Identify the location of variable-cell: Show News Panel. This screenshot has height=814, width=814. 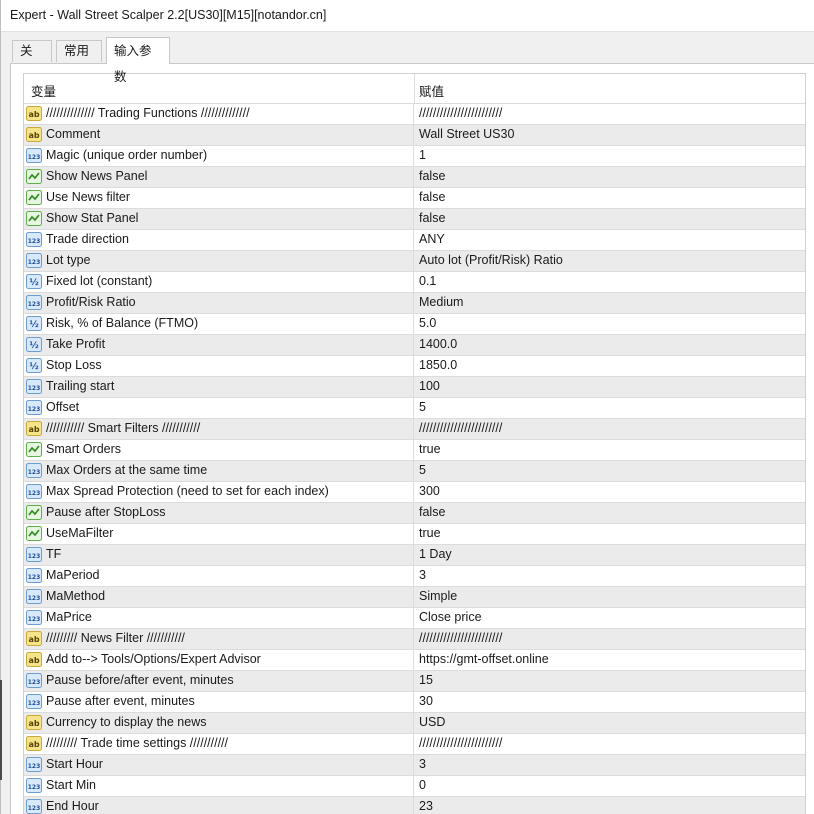
(219, 177).